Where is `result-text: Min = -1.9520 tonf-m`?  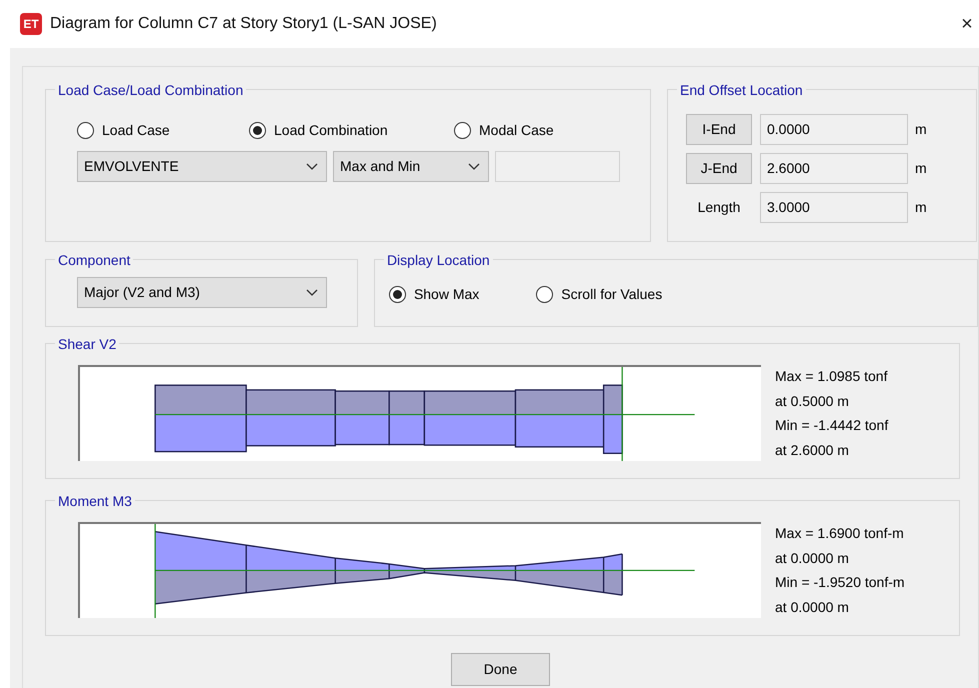
result-text: Min = -1.9520 tonf-m is located at coordinates (840, 582).